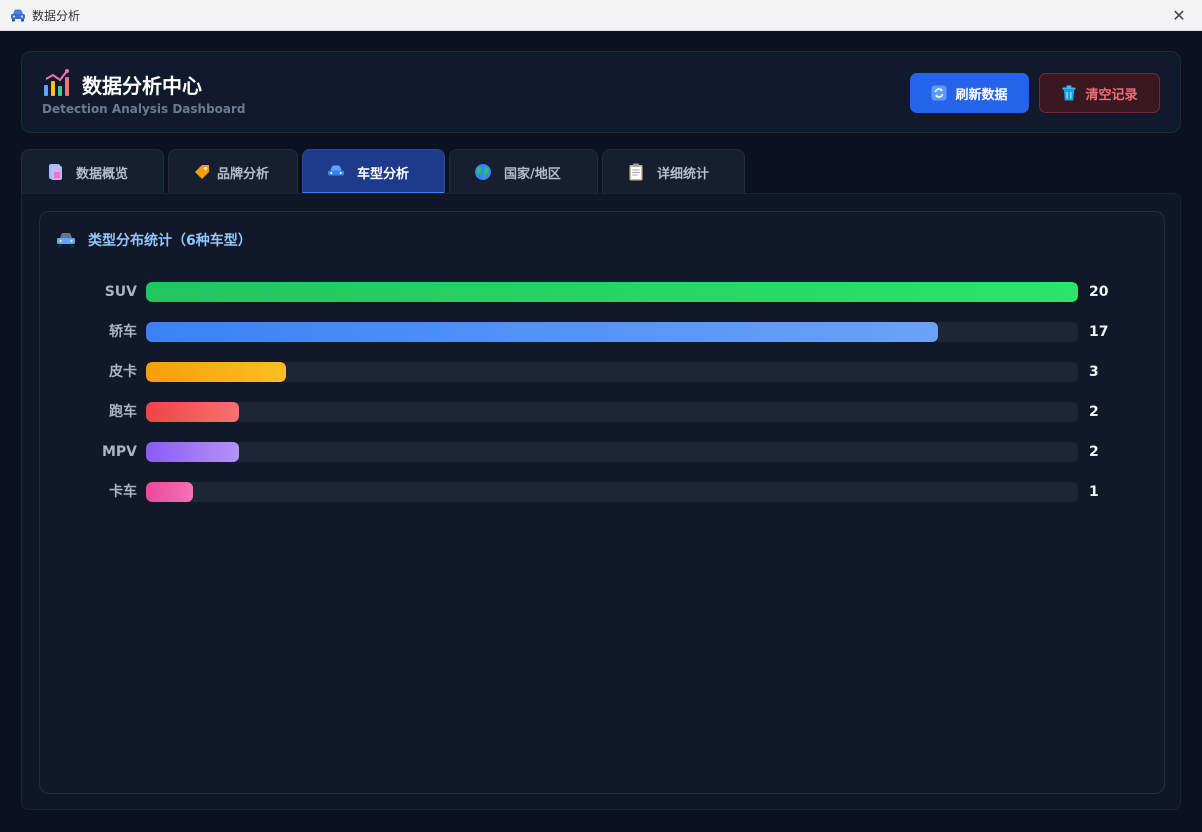 The image size is (1202, 832). Describe the element at coordinates (123, 372) in the screenshot. I see `bar-category-label: 皮卡` at that location.